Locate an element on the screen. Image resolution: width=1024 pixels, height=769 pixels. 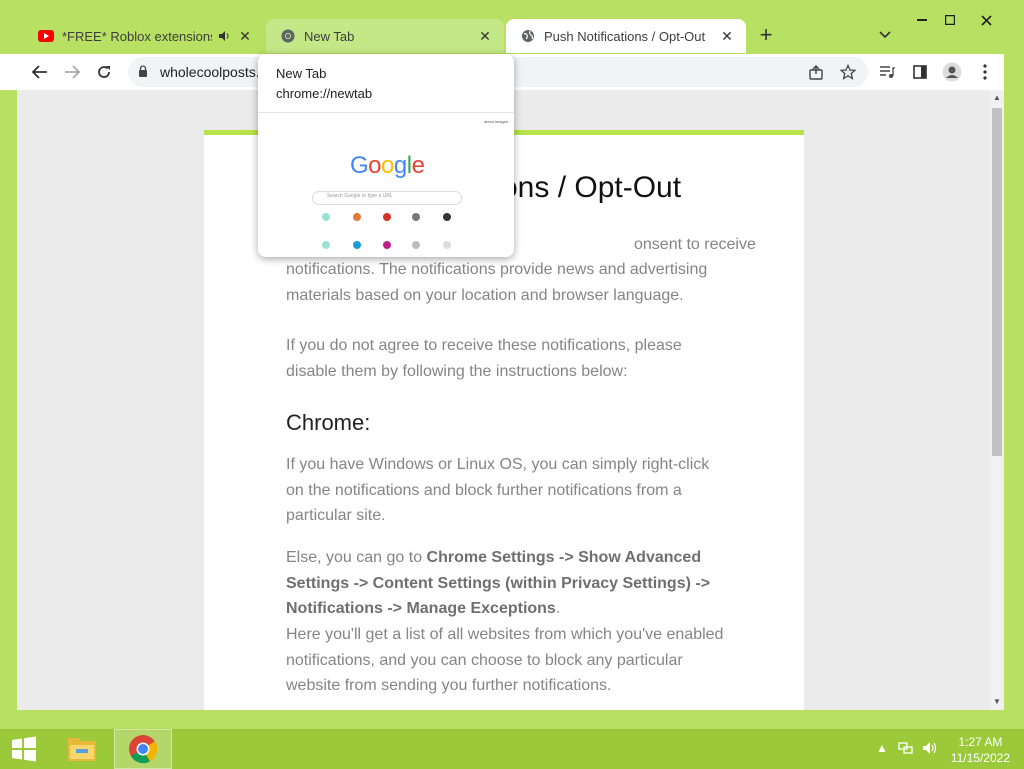
add-shortcut-icon is located at coordinates (447, 245).